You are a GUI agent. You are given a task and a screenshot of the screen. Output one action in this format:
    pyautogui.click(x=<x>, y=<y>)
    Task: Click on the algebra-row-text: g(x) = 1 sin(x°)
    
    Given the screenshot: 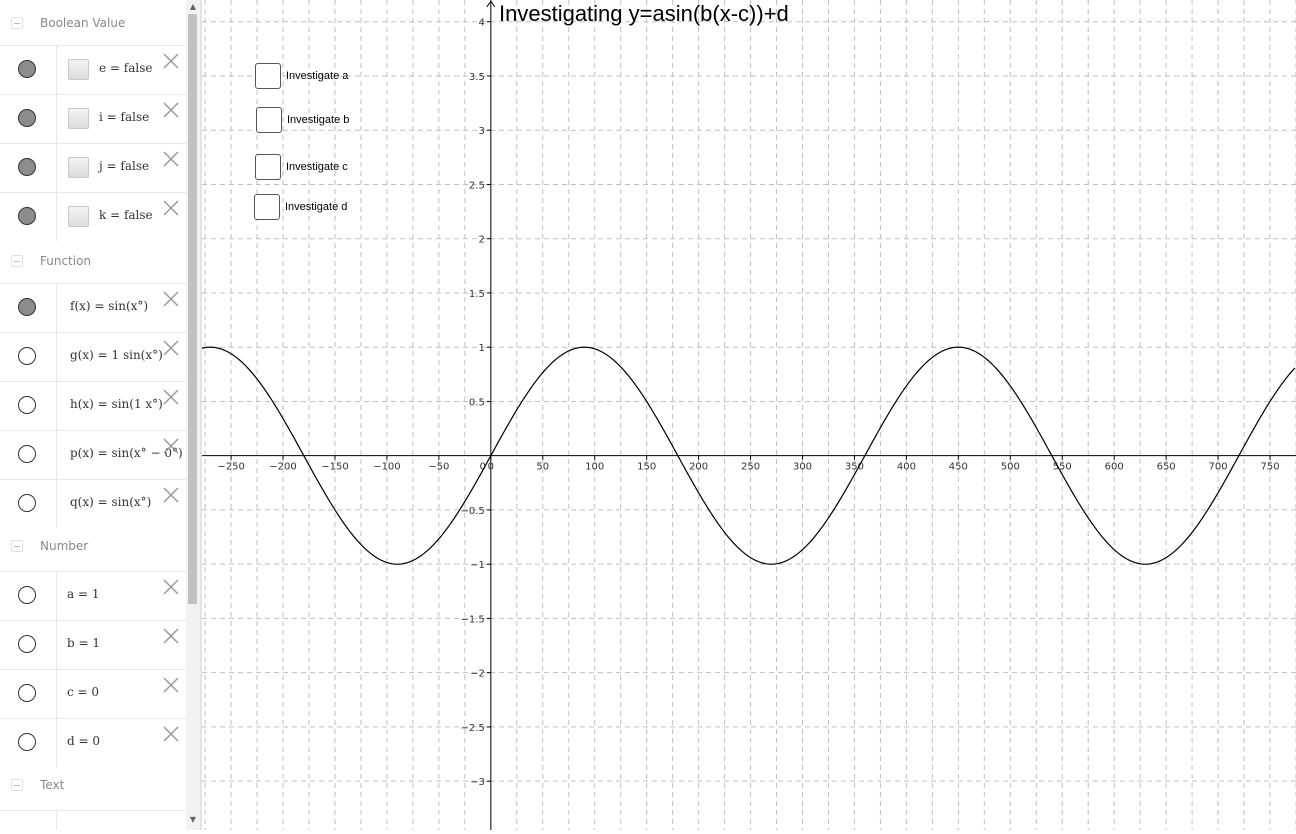 What is the action you would take?
    pyautogui.click(x=116, y=355)
    